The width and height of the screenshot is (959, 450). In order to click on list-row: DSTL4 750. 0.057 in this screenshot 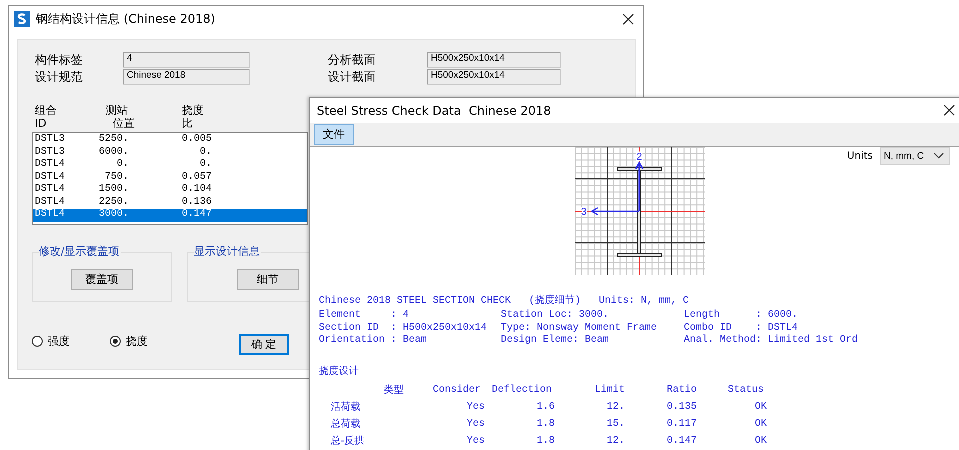, I will do `click(170, 178)`.